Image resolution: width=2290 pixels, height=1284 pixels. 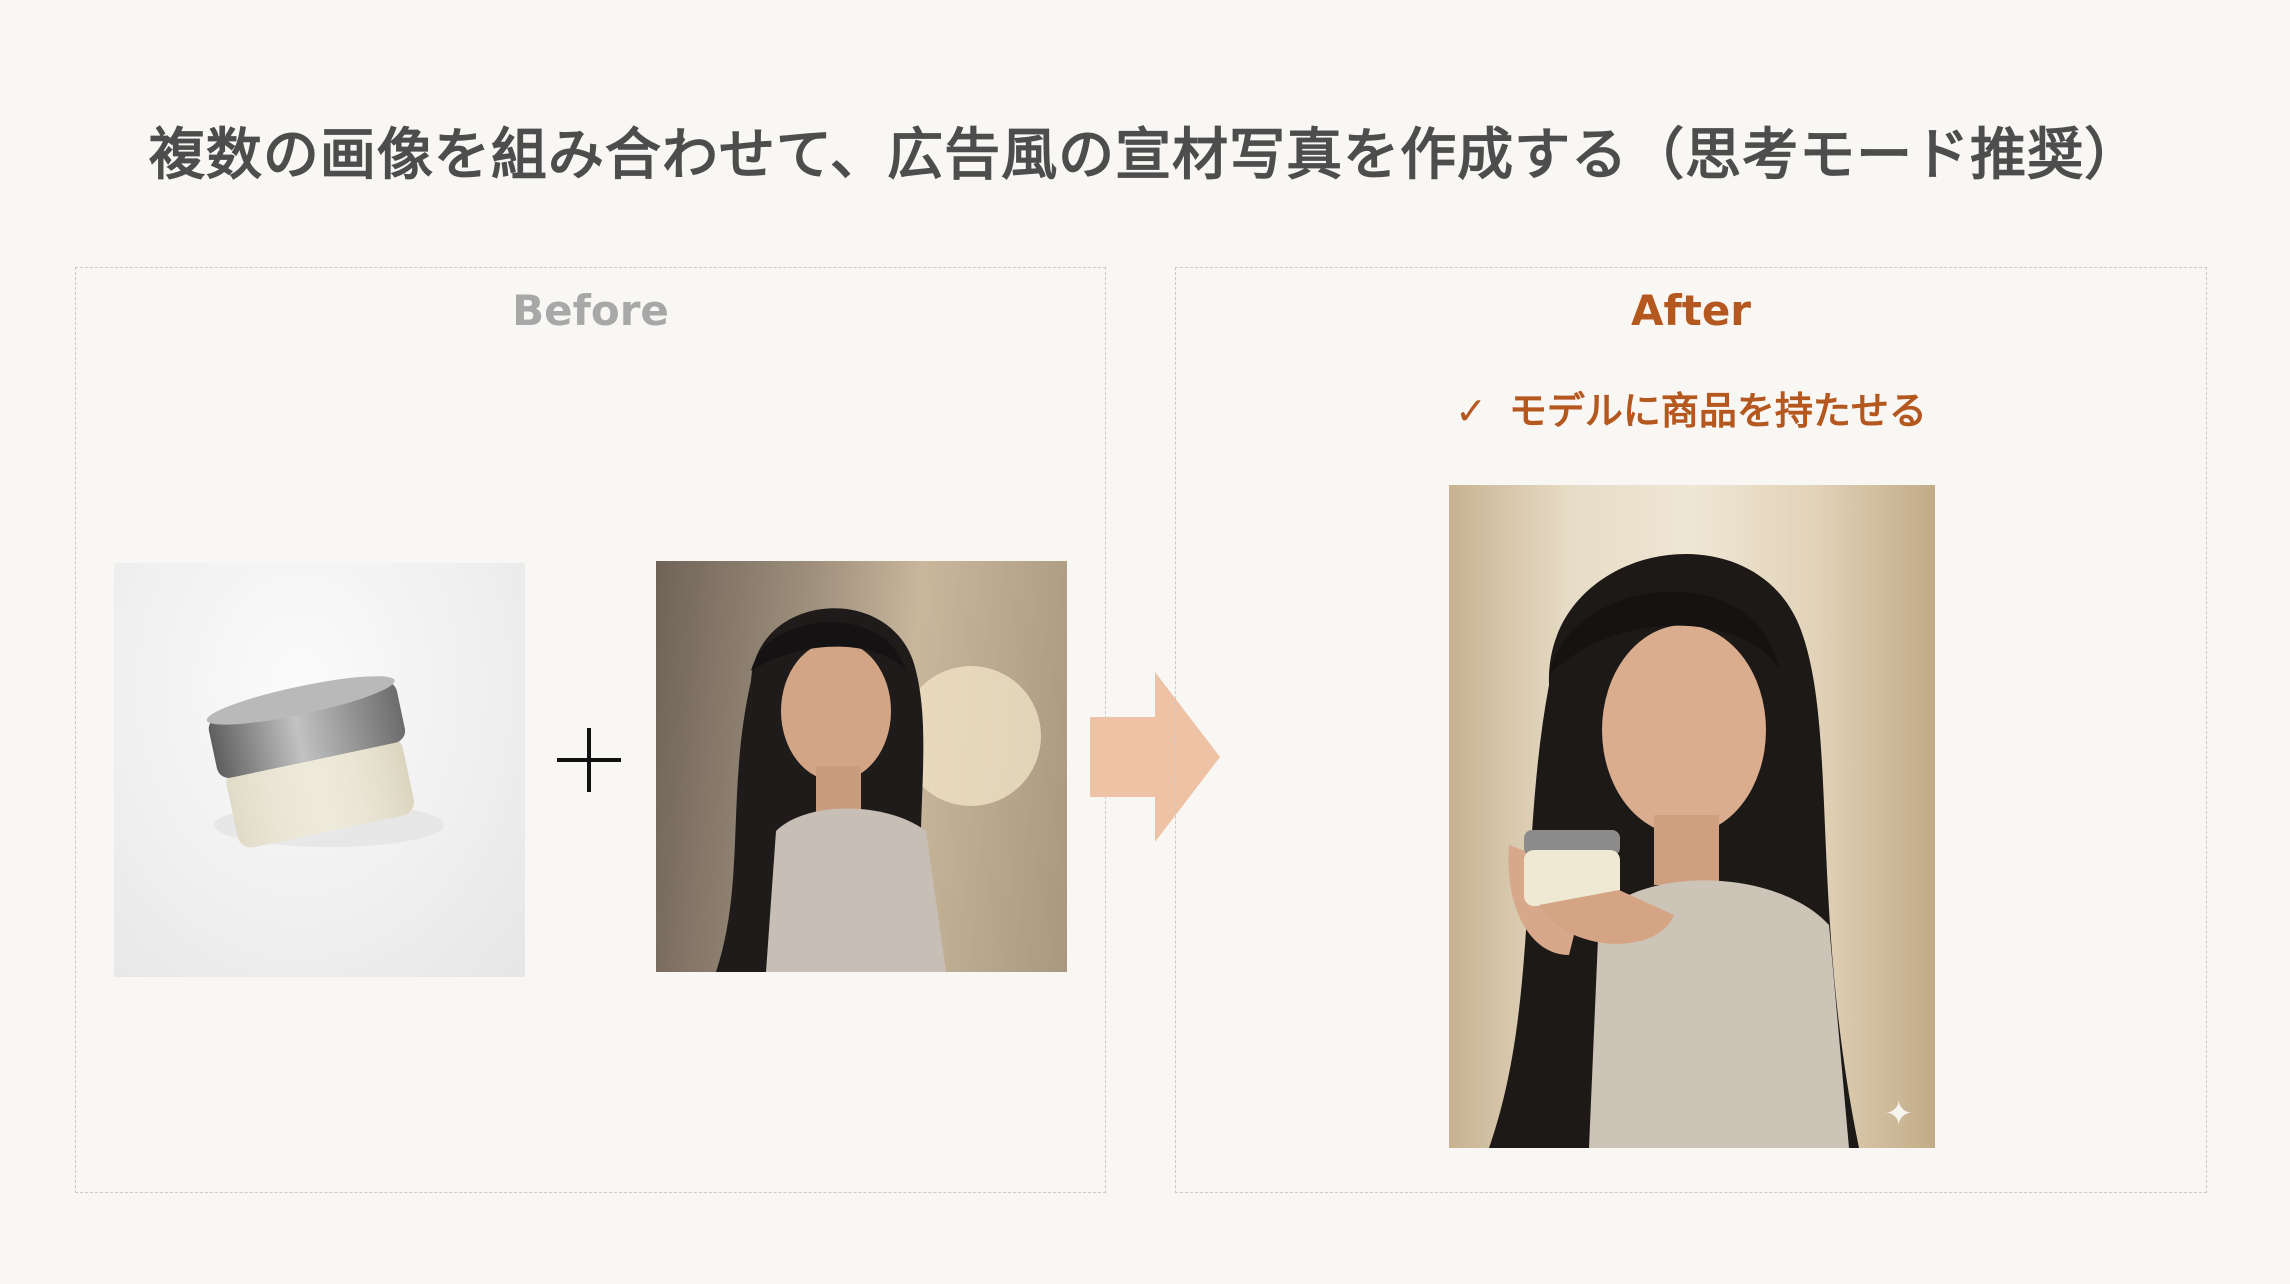 I want to click on check-icon: ✓, so click(x=1471, y=411).